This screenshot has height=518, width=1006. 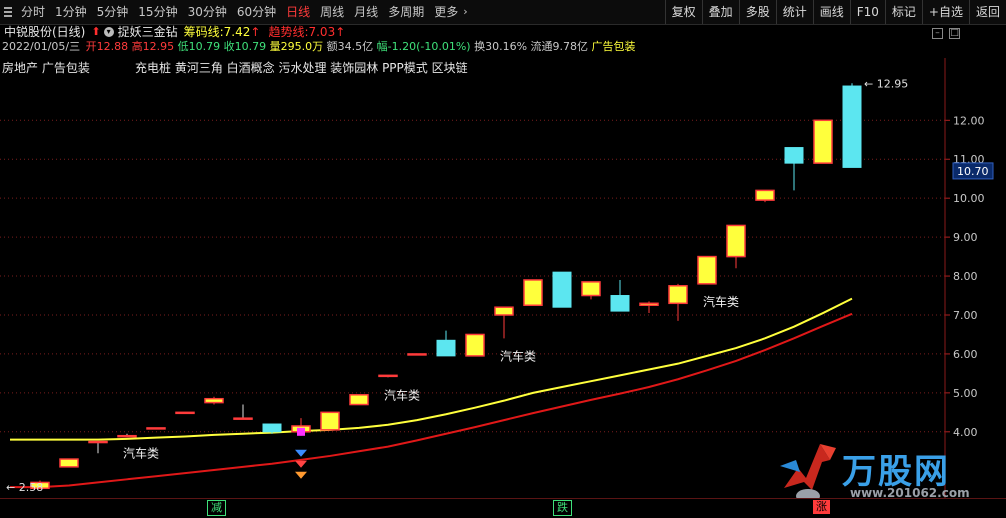 I want to click on restore-icon: □, so click(x=954, y=33).